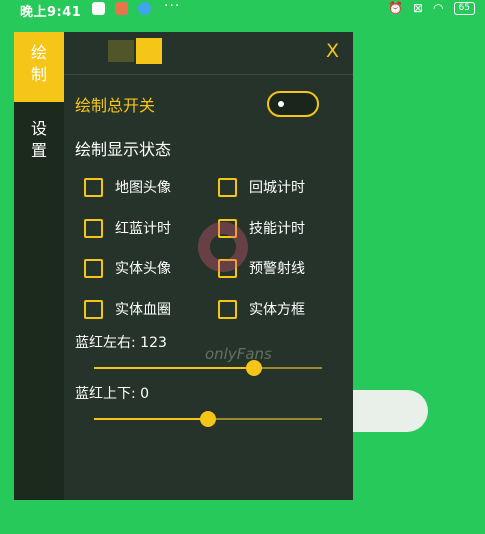 This screenshot has height=534, width=485. Describe the element at coordinates (121, 51) in the screenshot. I see `blurred-logo` at that location.